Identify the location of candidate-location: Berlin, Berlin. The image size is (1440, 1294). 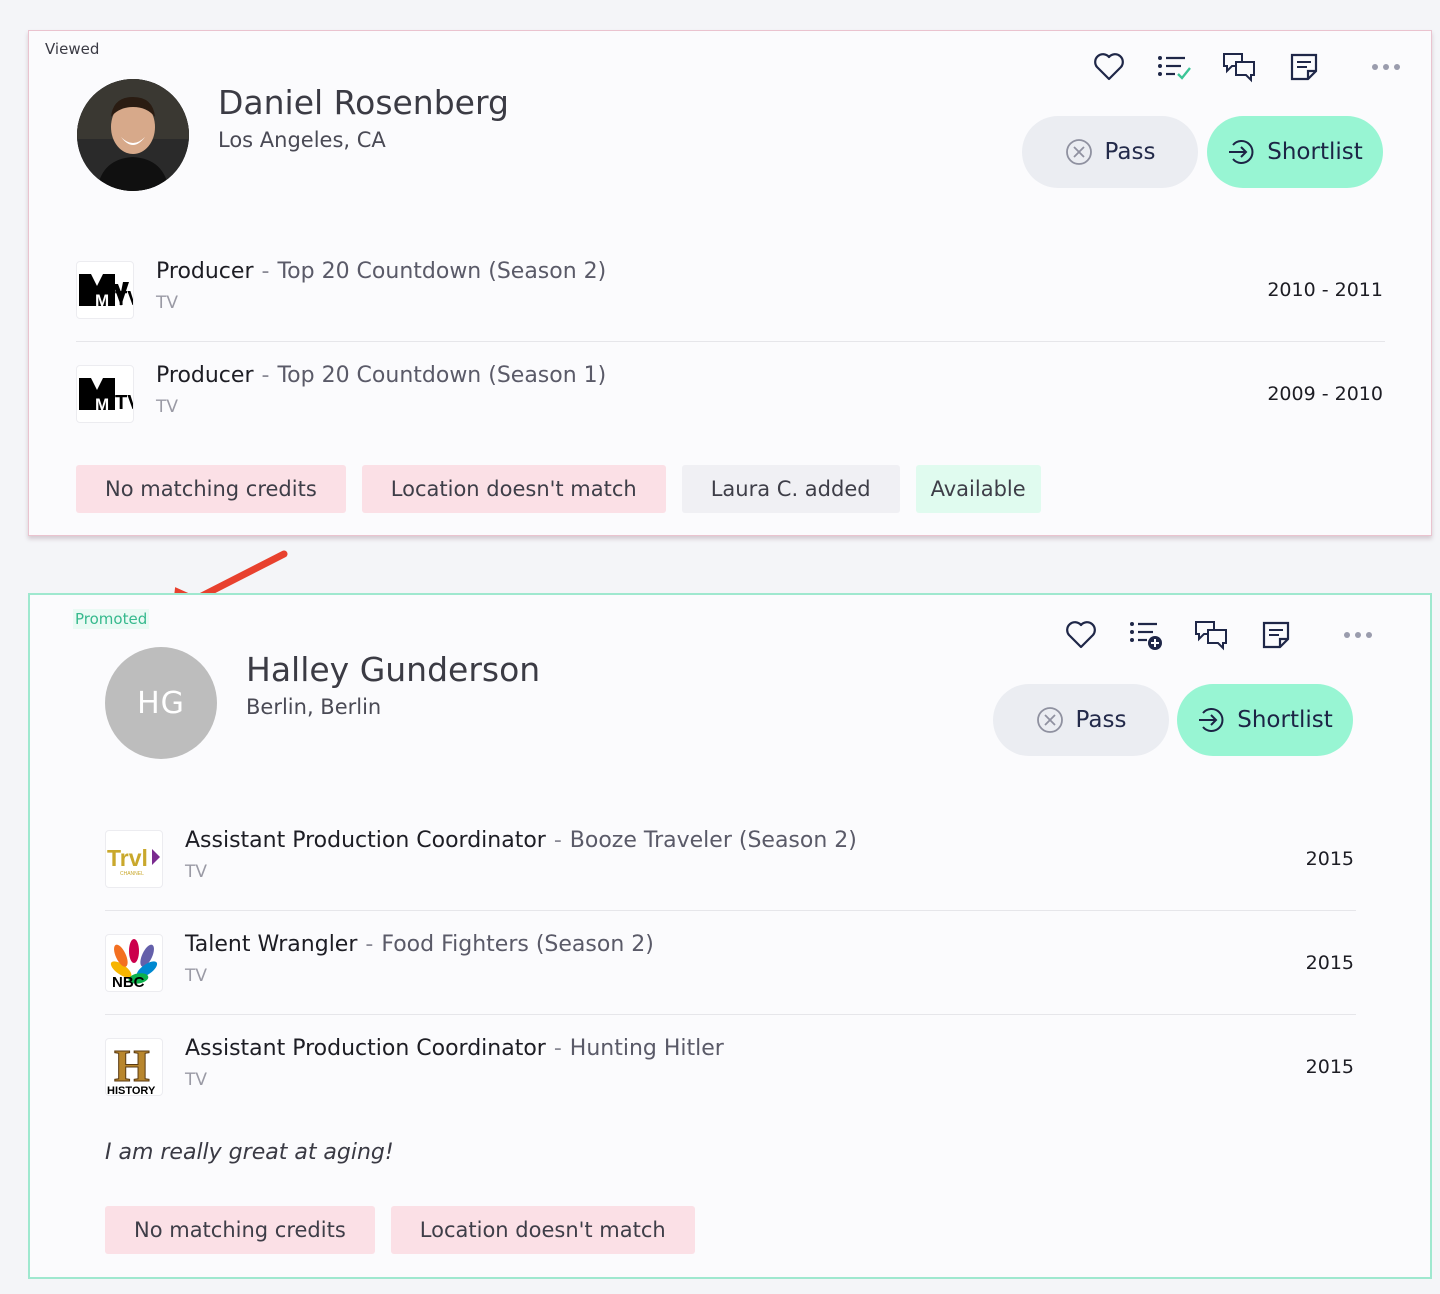
(314, 707).